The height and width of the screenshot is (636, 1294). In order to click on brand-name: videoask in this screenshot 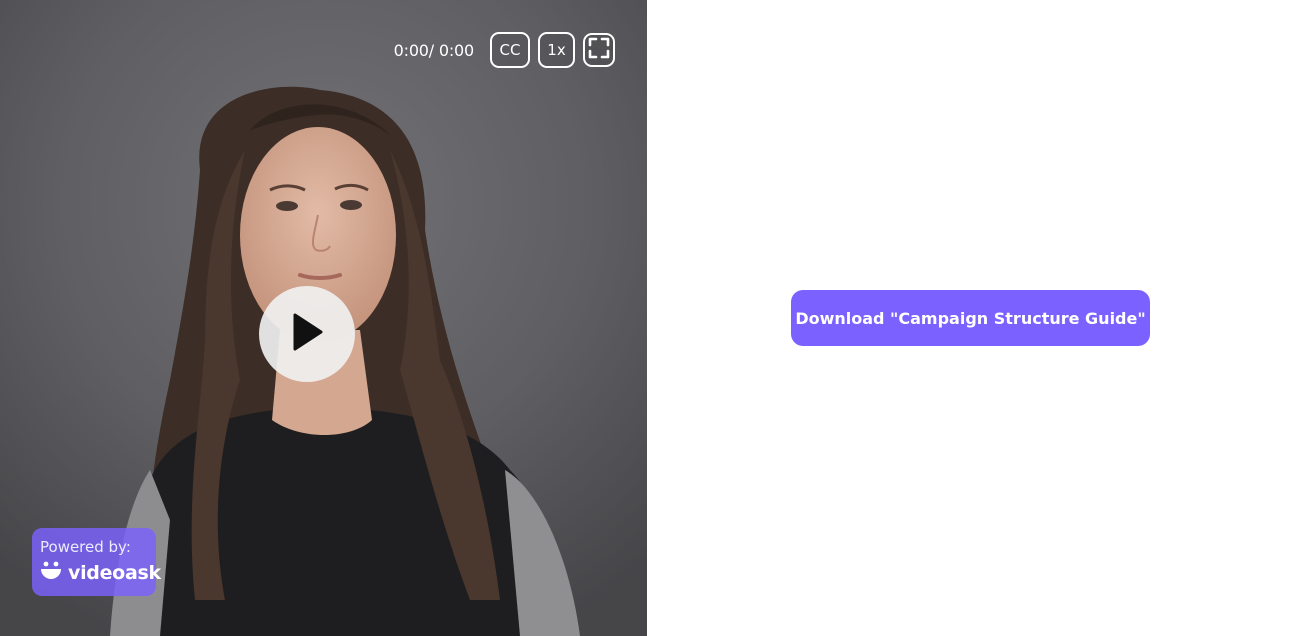, I will do `click(114, 572)`.